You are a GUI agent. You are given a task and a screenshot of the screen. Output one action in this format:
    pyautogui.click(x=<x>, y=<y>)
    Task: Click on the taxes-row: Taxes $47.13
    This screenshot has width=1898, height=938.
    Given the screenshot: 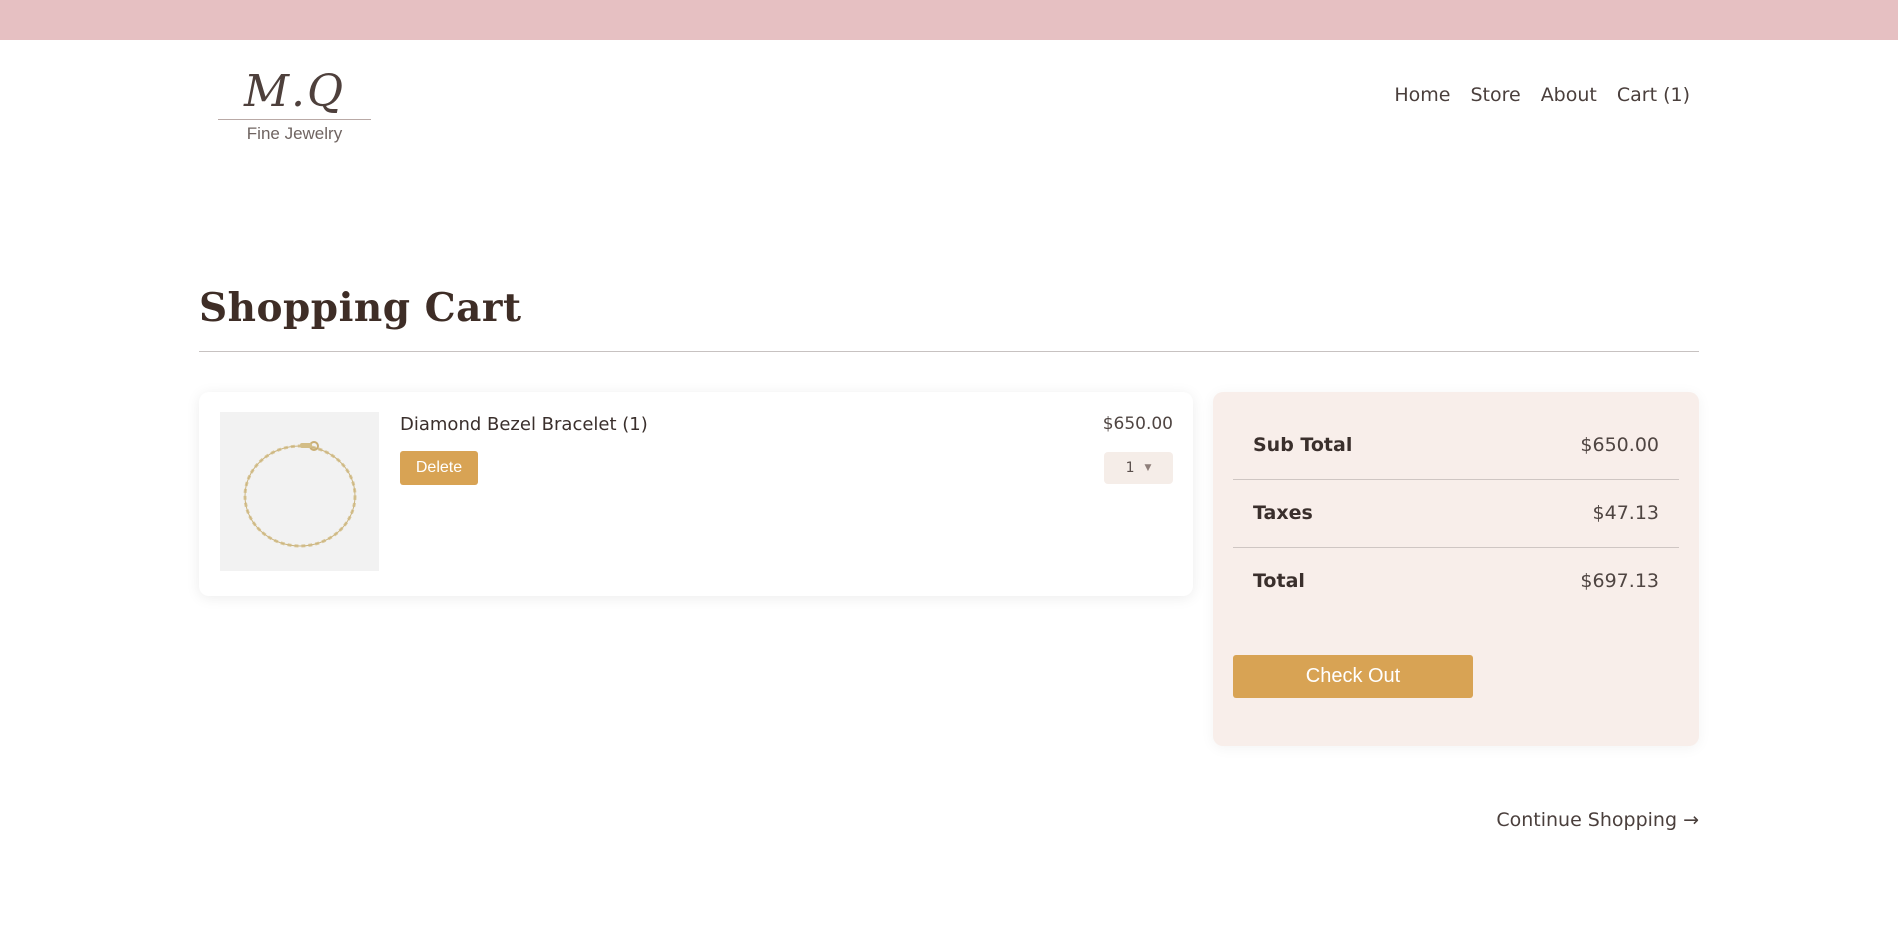 What is the action you would take?
    pyautogui.click(x=1456, y=514)
    